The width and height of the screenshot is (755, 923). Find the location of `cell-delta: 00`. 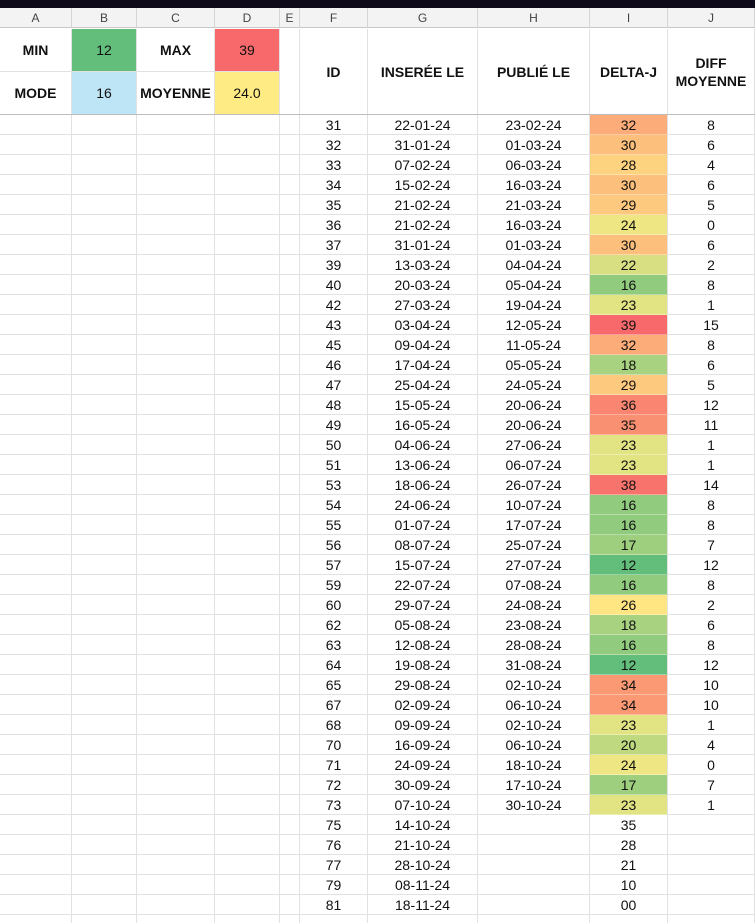

cell-delta: 00 is located at coordinates (629, 905).